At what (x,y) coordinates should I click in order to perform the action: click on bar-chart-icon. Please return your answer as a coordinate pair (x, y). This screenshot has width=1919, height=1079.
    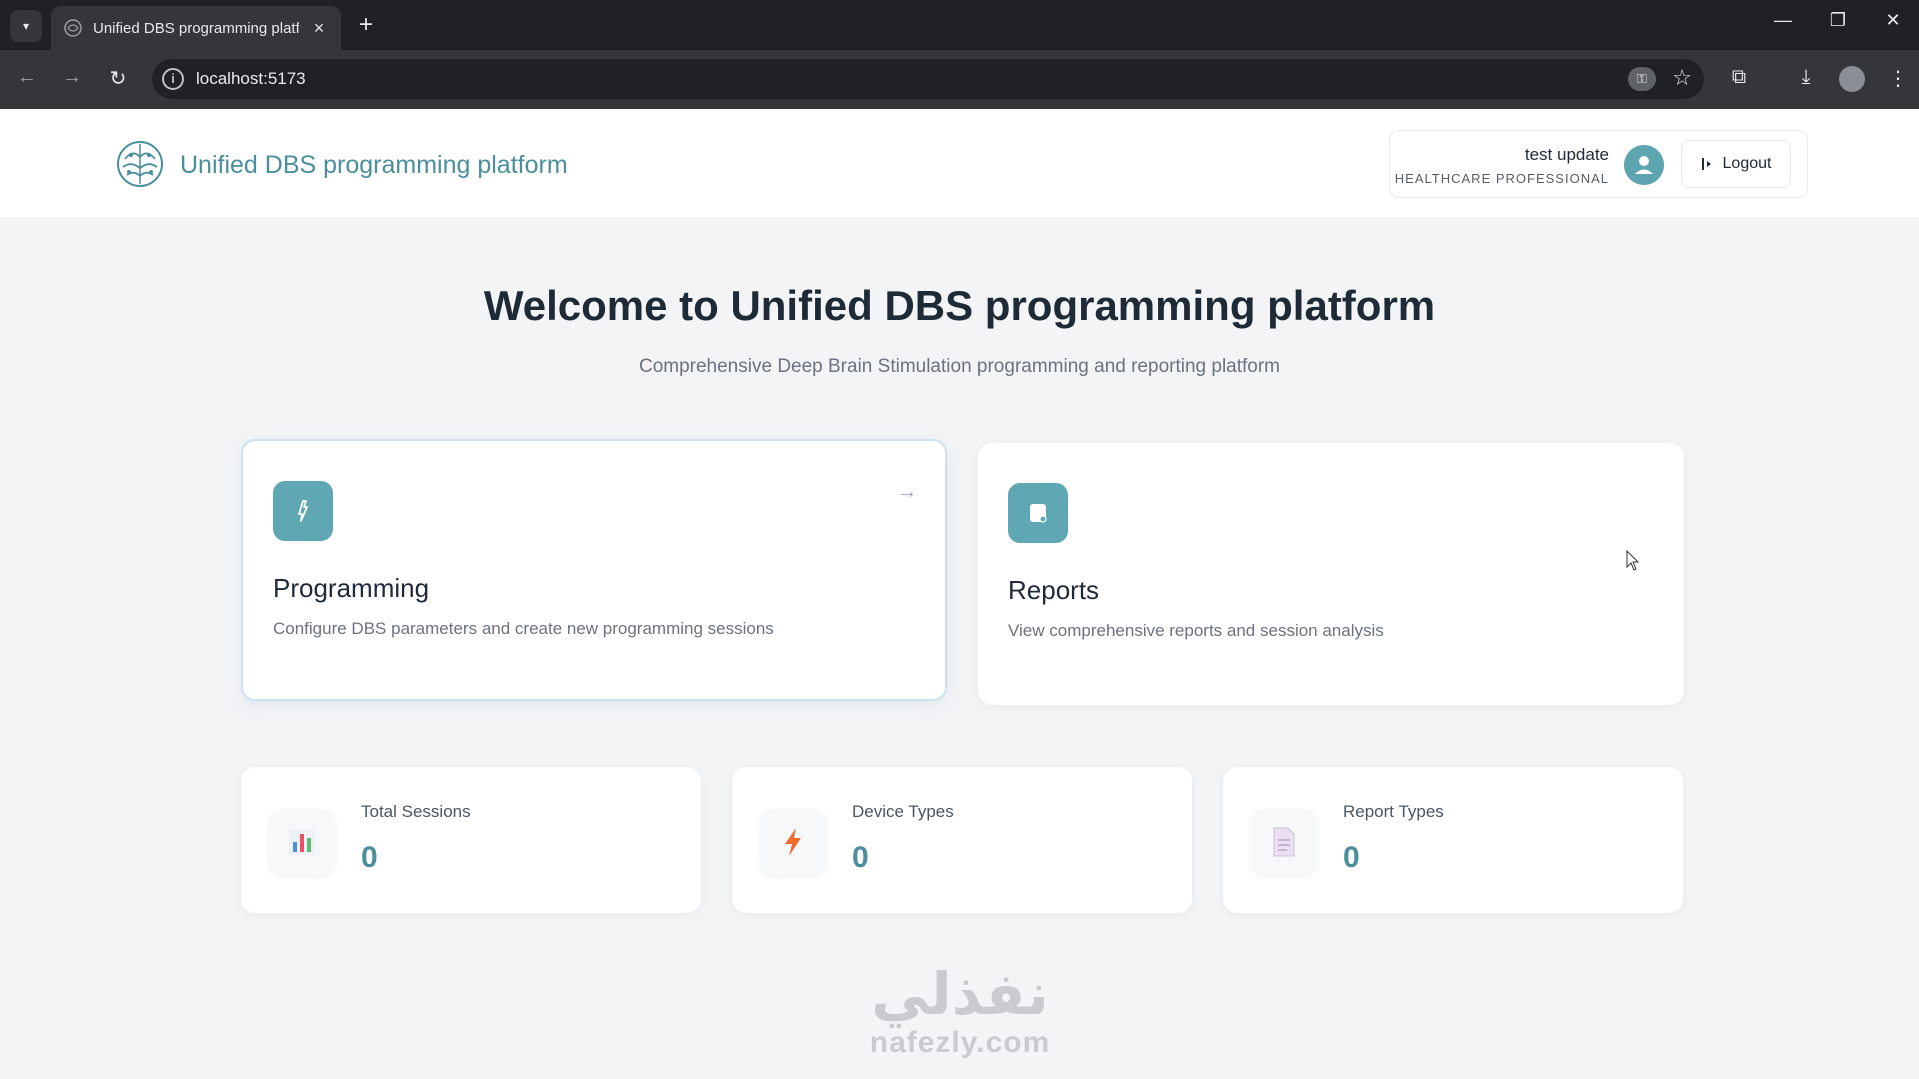
    Looking at the image, I should click on (302, 842).